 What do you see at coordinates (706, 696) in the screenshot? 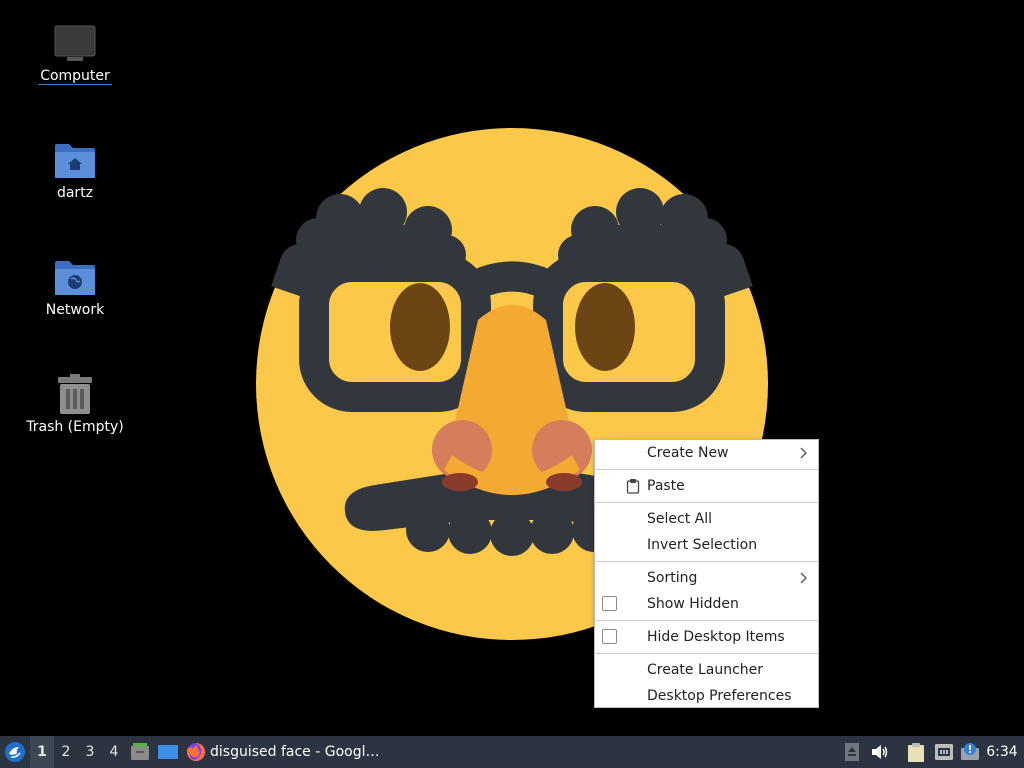
I see `menu-item-desktop-preferences: Desktop Preferences` at bounding box center [706, 696].